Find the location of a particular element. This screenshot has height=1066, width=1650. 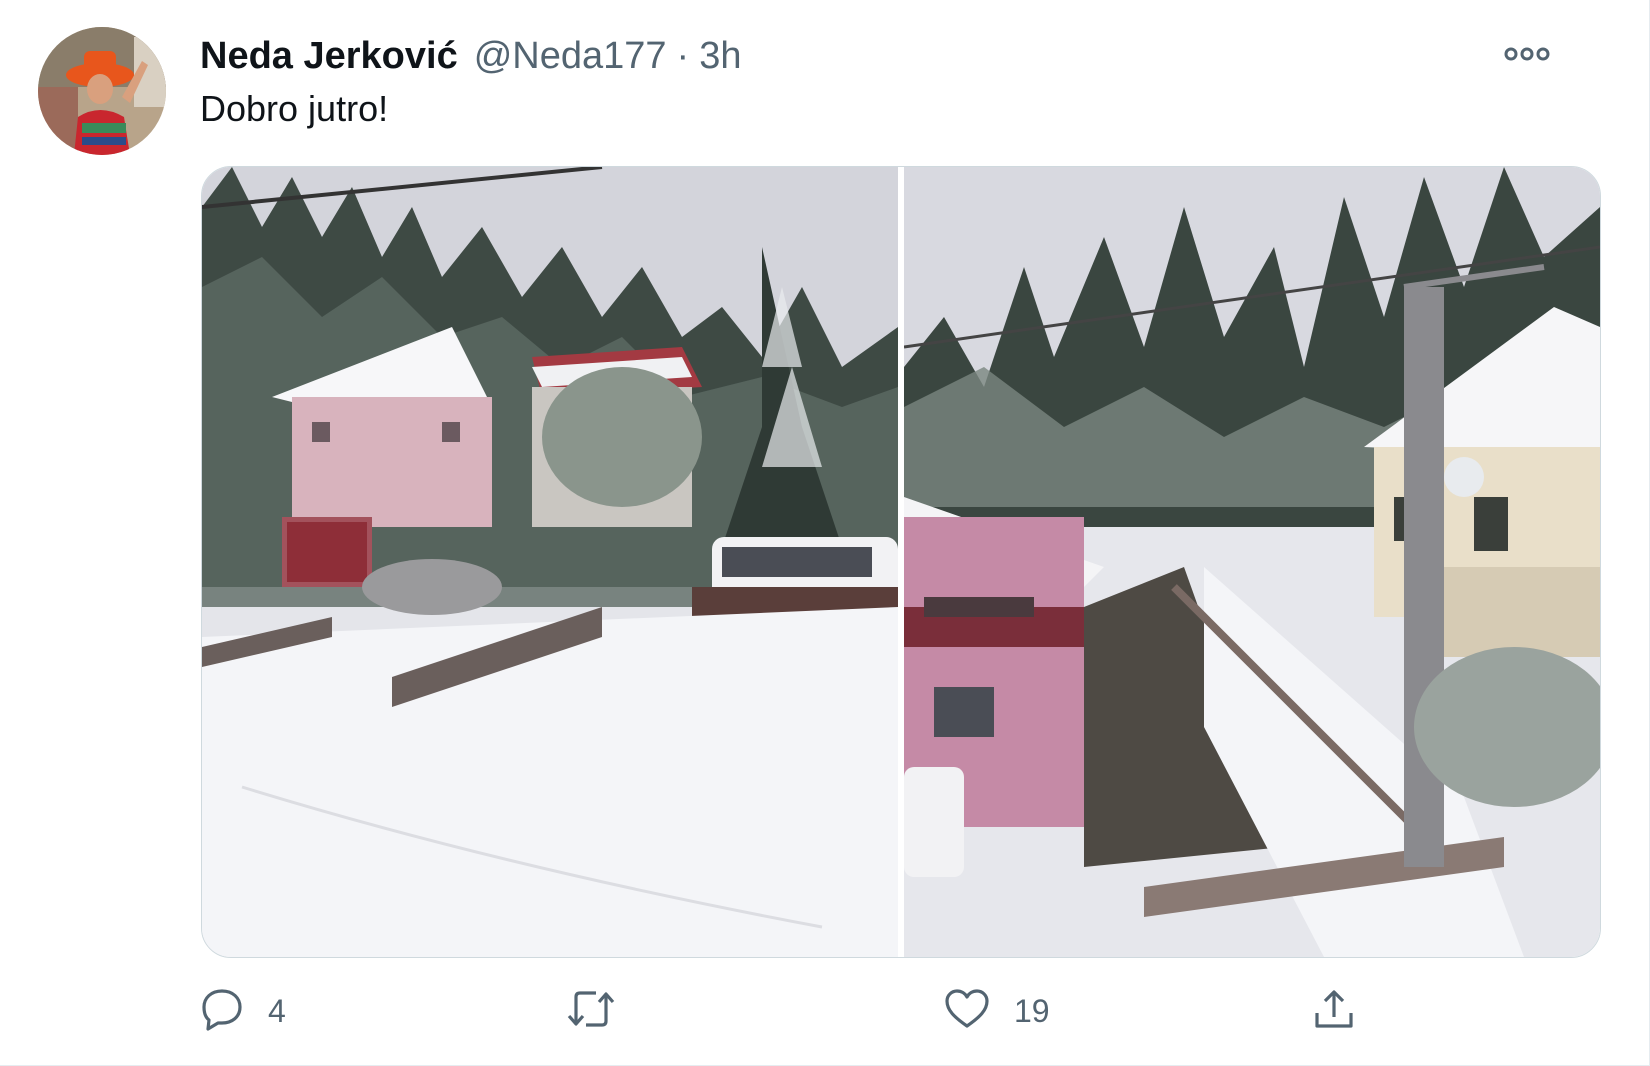

reply-button: 4 is located at coordinates (243, 1011).